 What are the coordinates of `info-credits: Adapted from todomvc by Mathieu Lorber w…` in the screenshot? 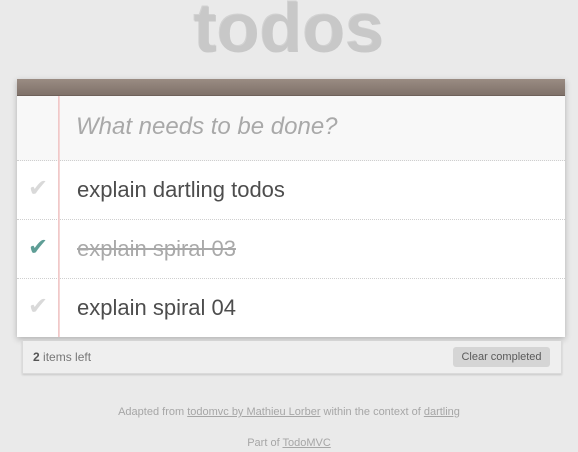 It's located at (289, 412).